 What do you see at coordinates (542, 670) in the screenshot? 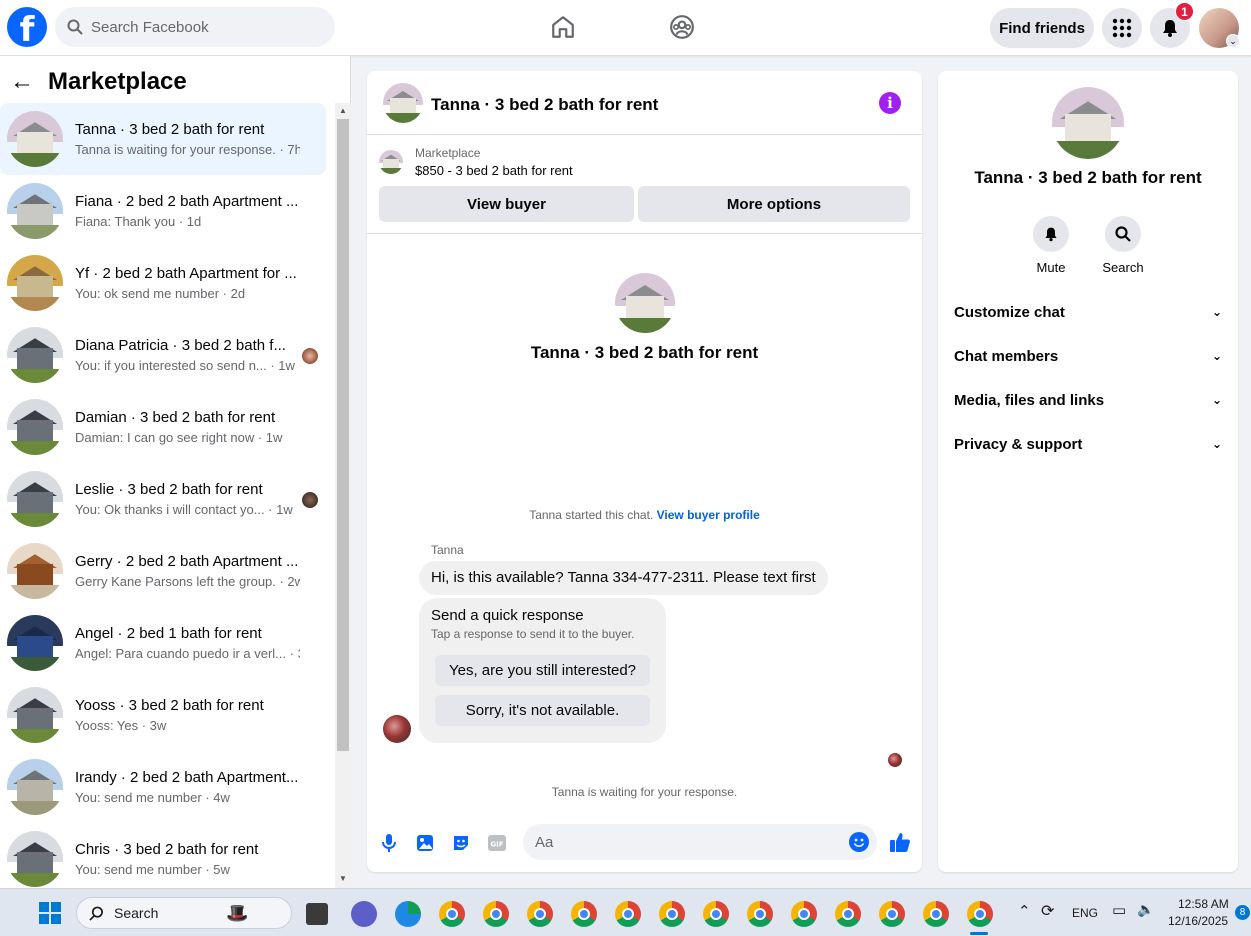
I see `quick-response-yes-button: Yes, are you still interested?` at bounding box center [542, 670].